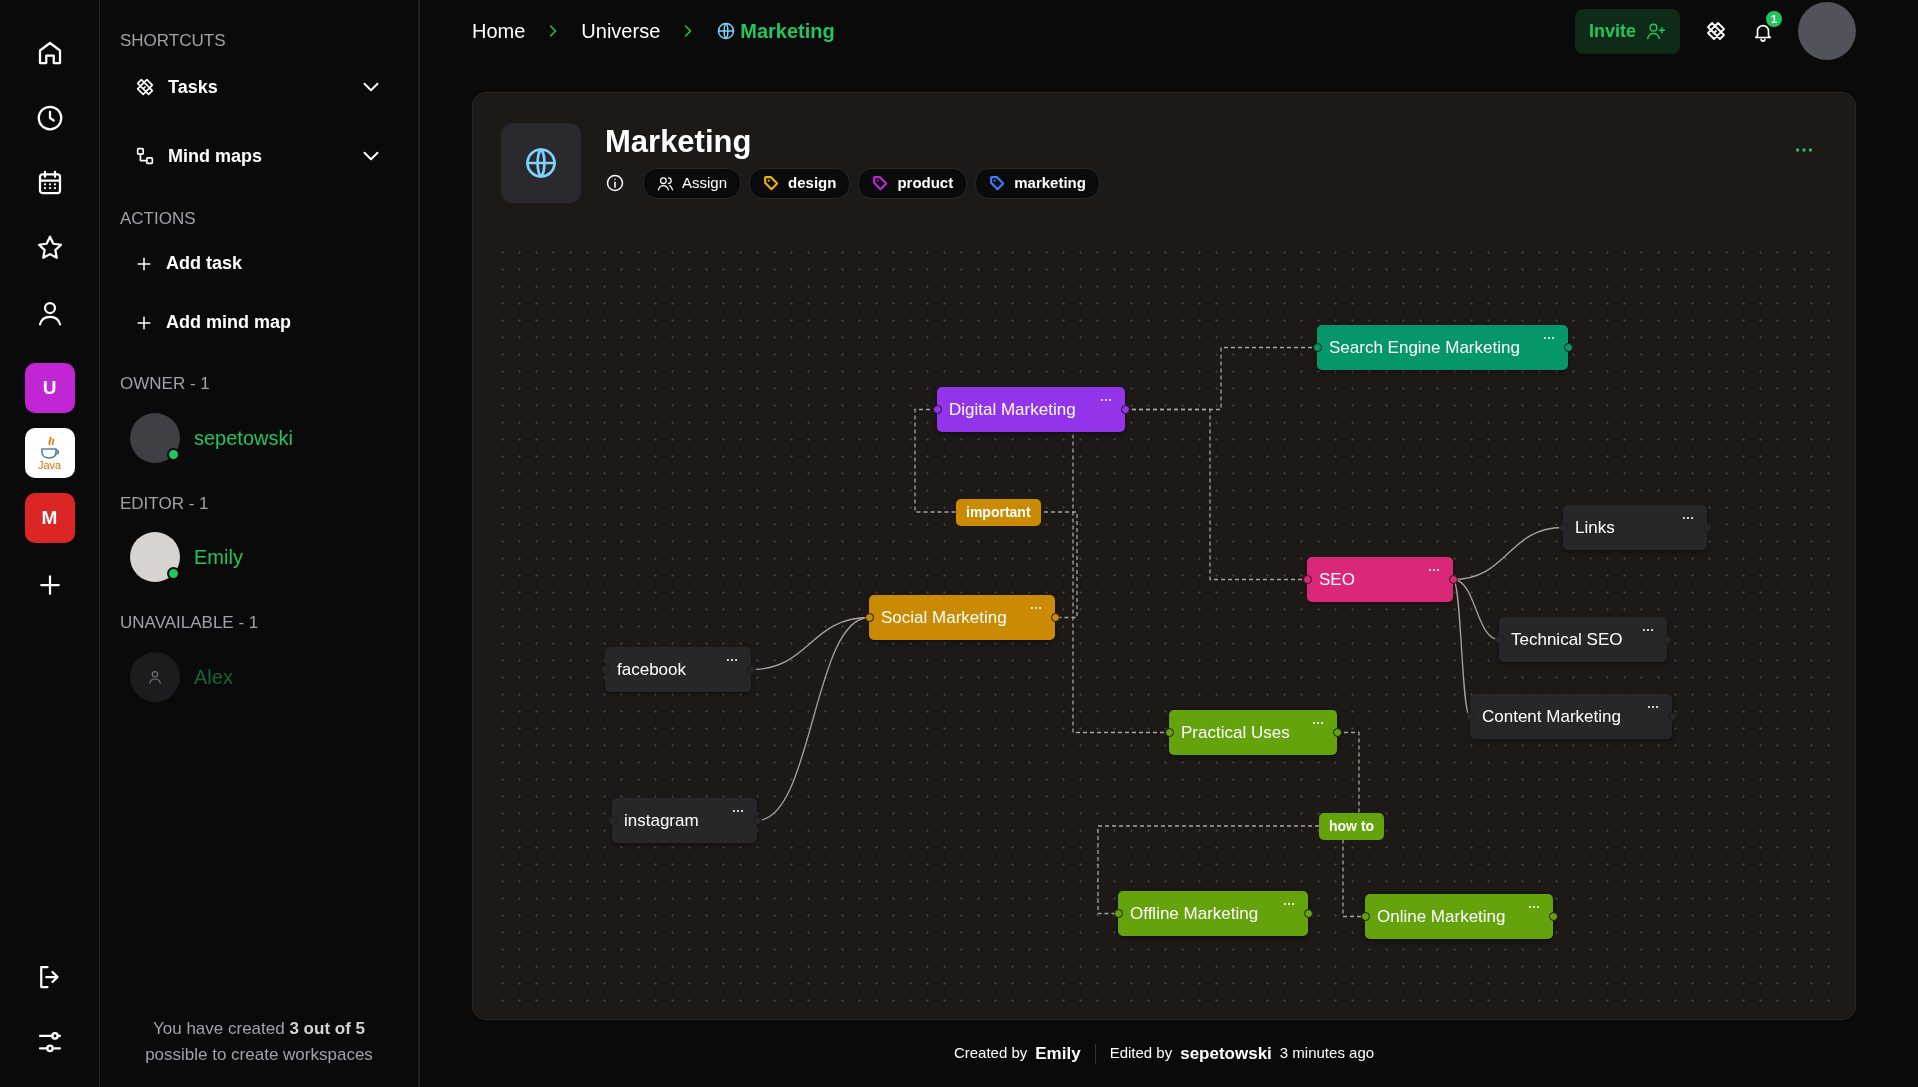 This screenshot has width=1918, height=1087. Describe the element at coordinates (259, 1042) in the screenshot. I see `workspace-limit-note: You have created 3 out of 5 possible to create workspaces` at that location.